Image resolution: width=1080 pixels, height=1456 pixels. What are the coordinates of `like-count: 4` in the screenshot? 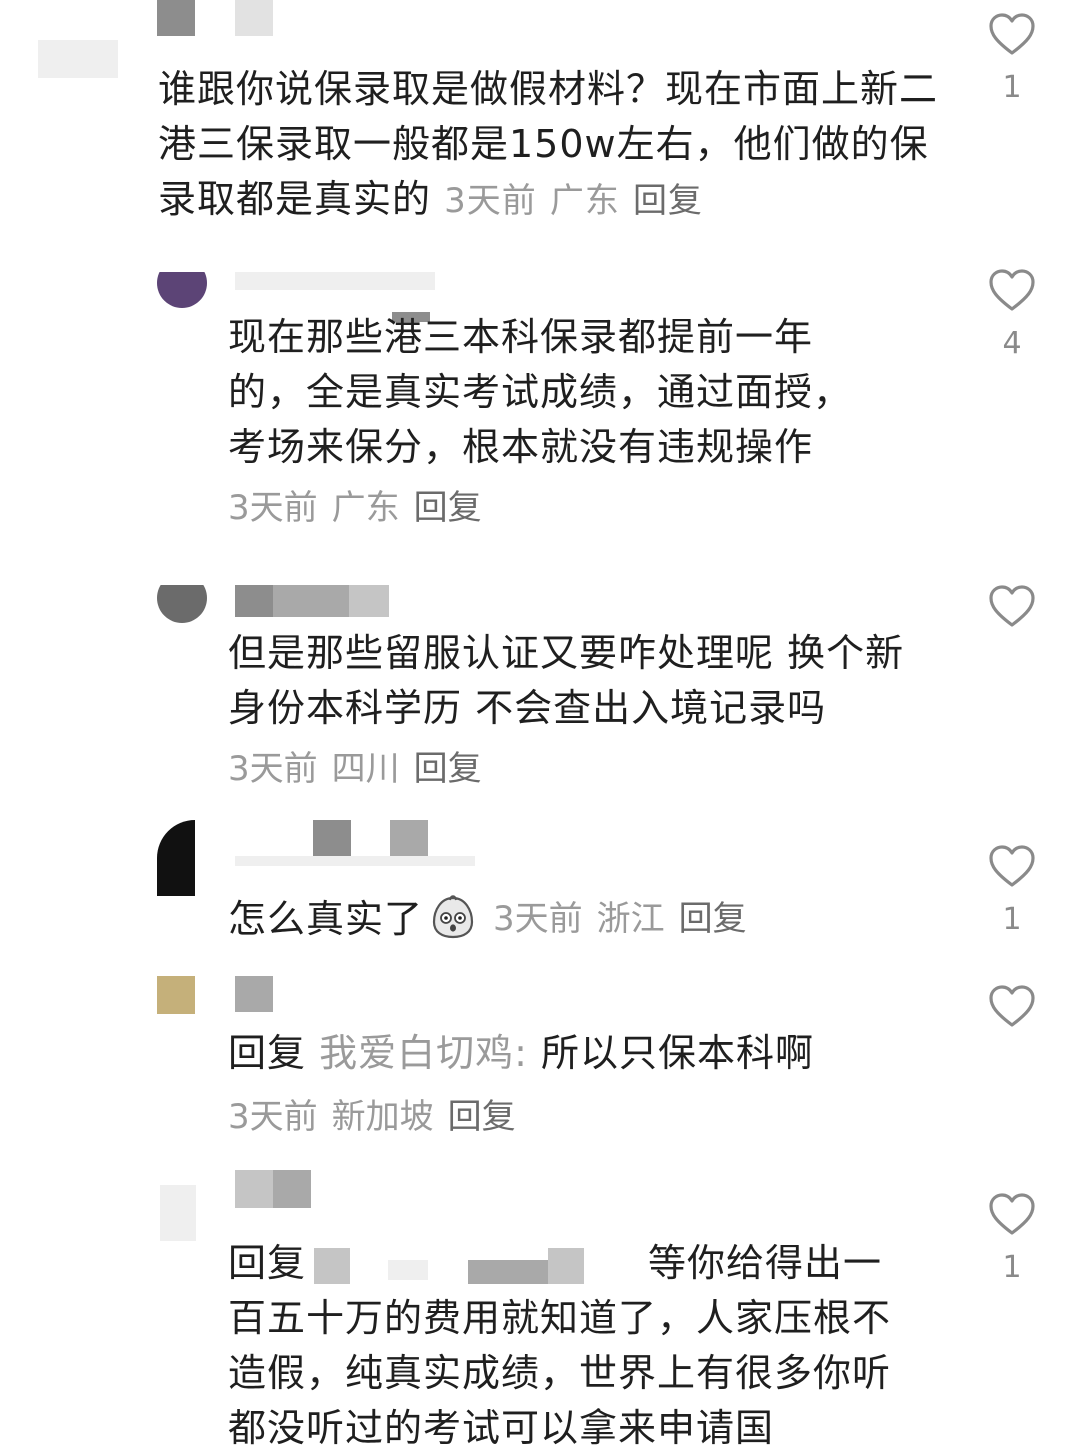 It's located at (1012, 343).